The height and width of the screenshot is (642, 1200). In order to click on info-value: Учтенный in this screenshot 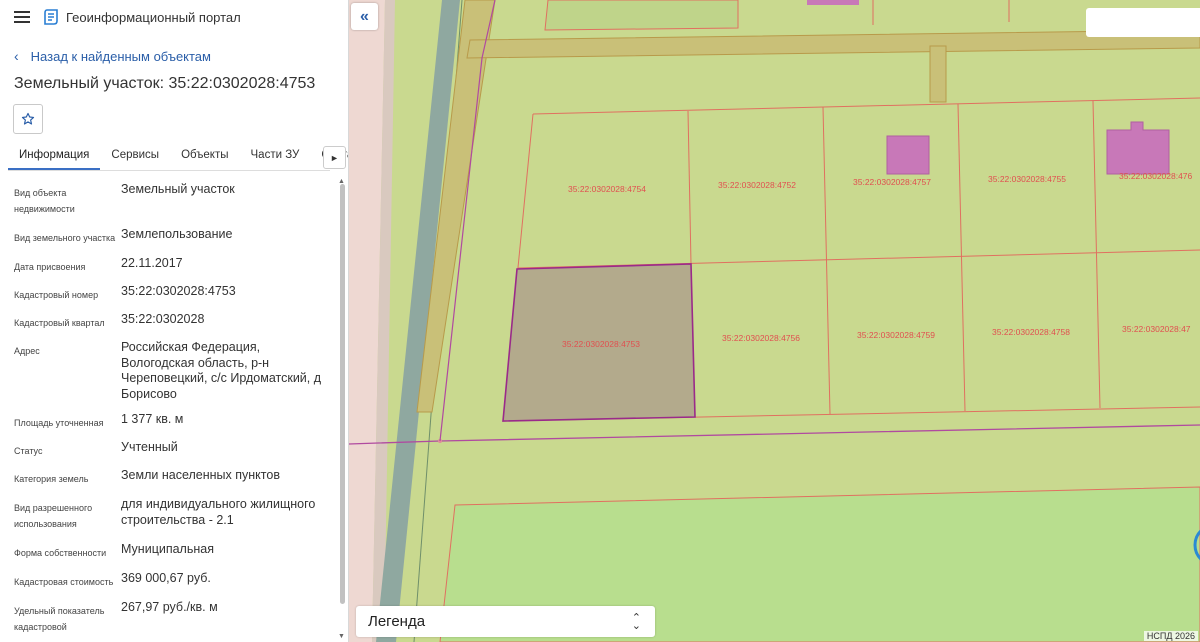, I will do `click(149, 447)`.